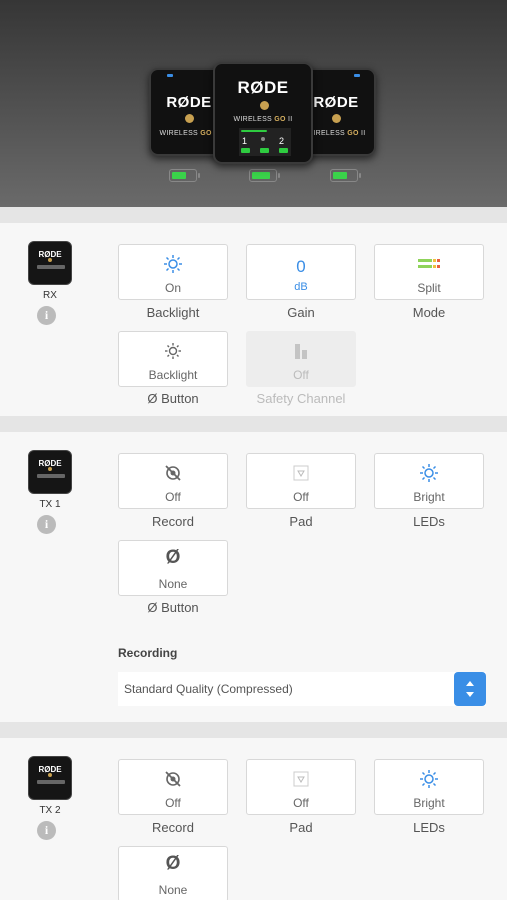 The width and height of the screenshot is (507, 900). Describe the element at coordinates (301, 312) in the screenshot. I see `gain-caption: Gain` at that location.